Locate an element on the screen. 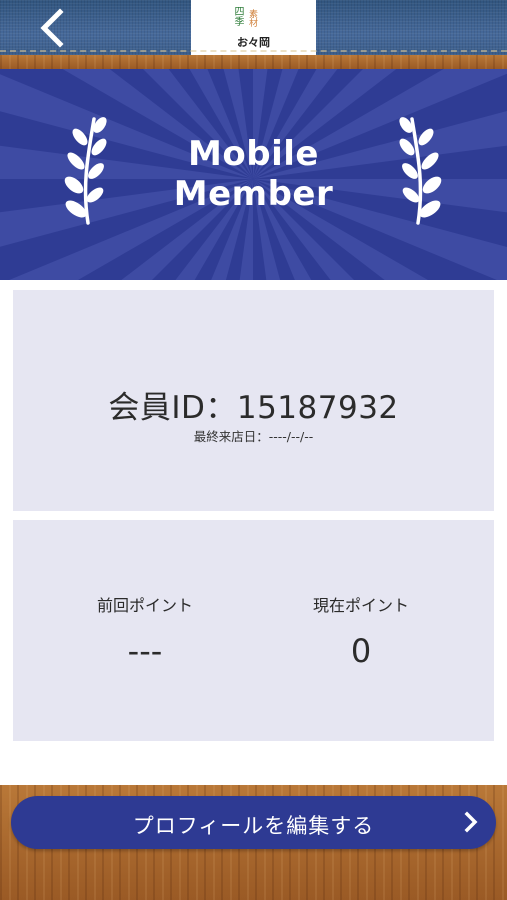 The height and width of the screenshot is (900, 507). banner-title-line1: Mobile is located at coordinates (253, 154).